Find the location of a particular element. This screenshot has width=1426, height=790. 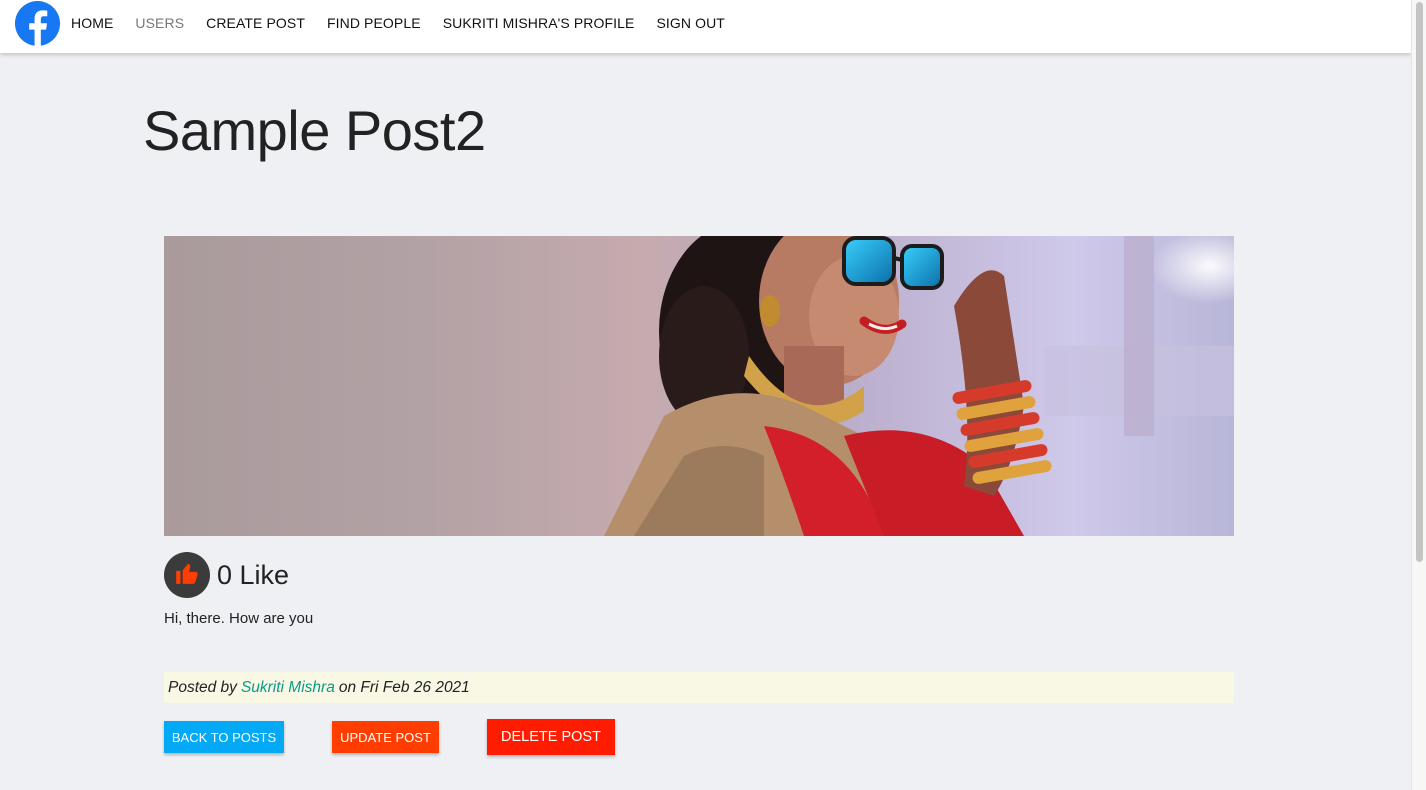

like-button is located at coordinates (187, 575).